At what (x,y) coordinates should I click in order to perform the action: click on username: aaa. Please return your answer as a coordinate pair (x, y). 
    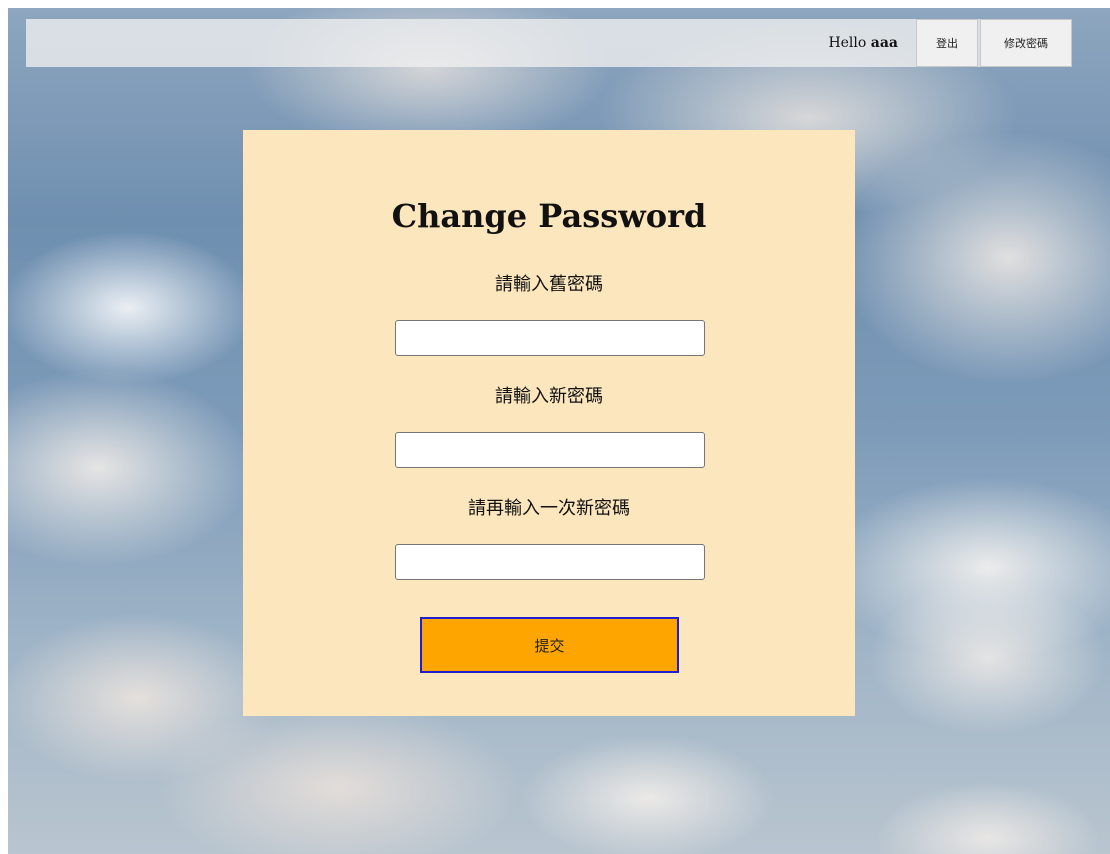
    Looking at the image, I should click on (884, 43).